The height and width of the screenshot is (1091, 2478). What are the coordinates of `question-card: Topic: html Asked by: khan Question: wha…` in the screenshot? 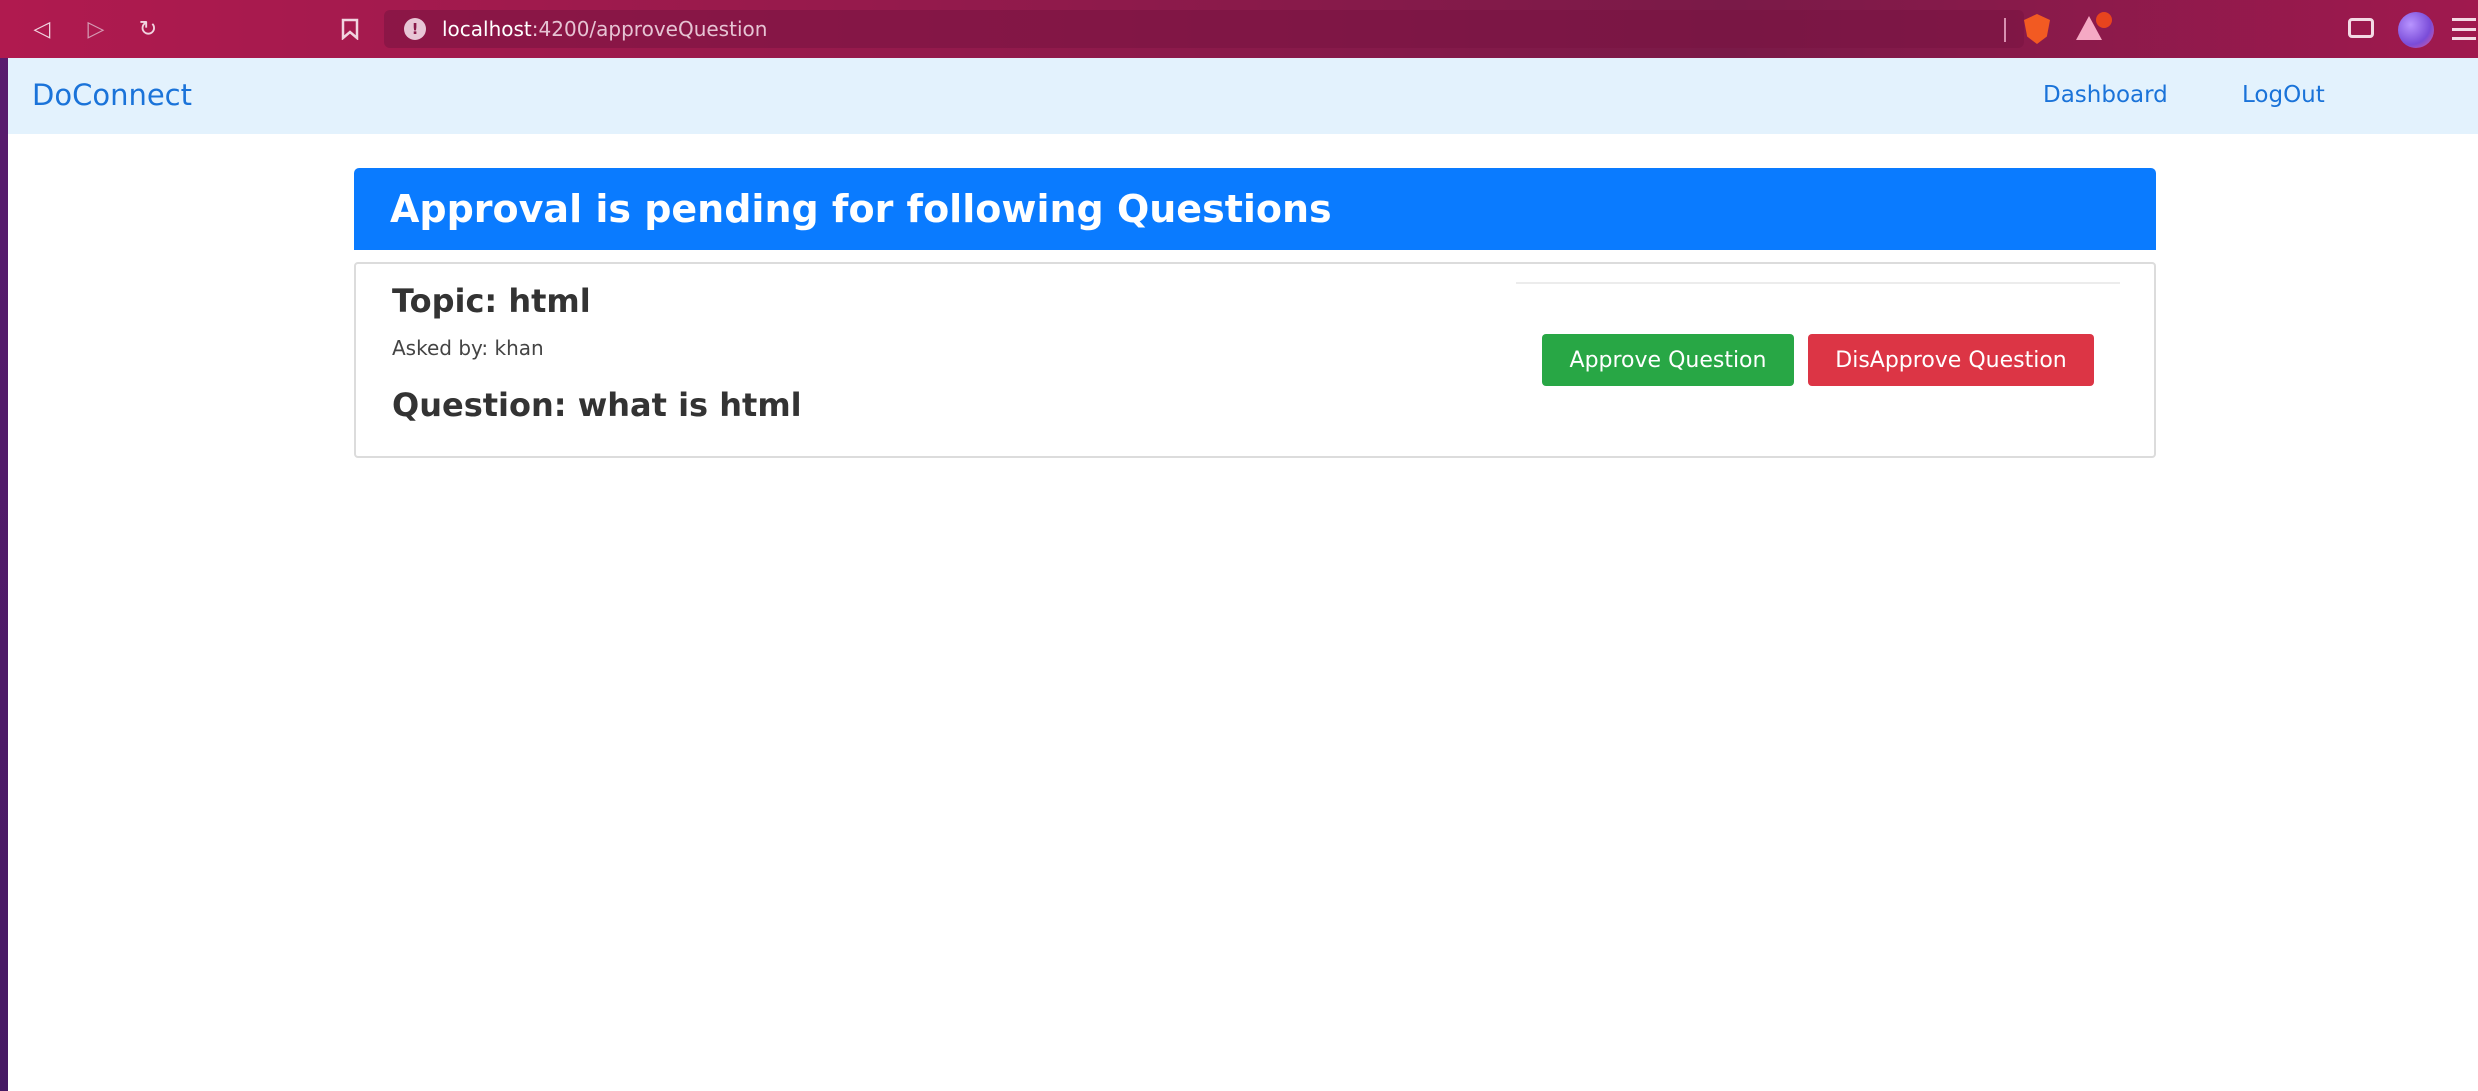 It's located at (1255, 360).